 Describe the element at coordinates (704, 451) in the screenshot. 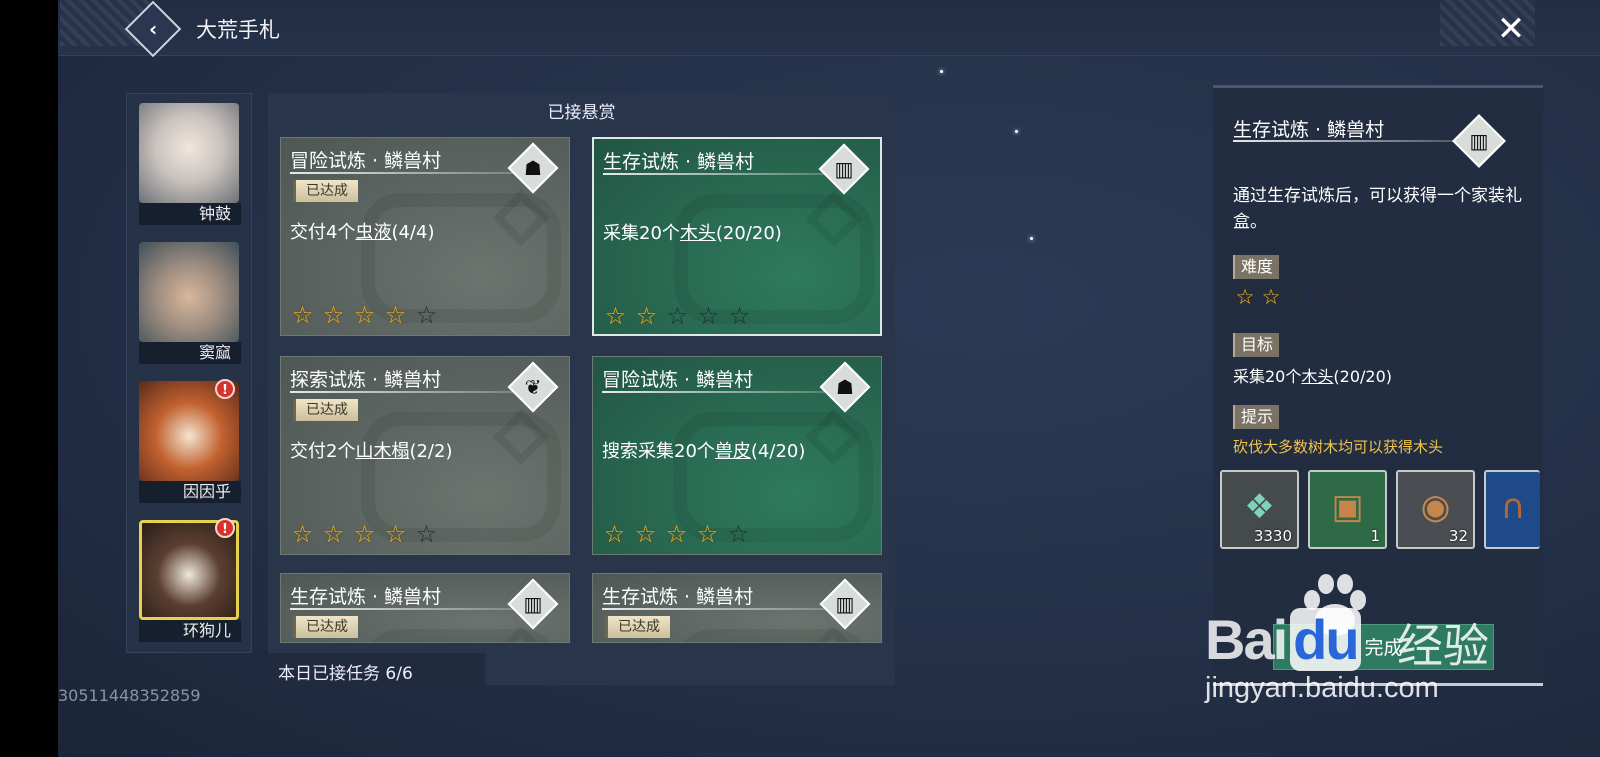

I see `quest-objective: 搜索采集20个兽皮(4/20)` at that location.